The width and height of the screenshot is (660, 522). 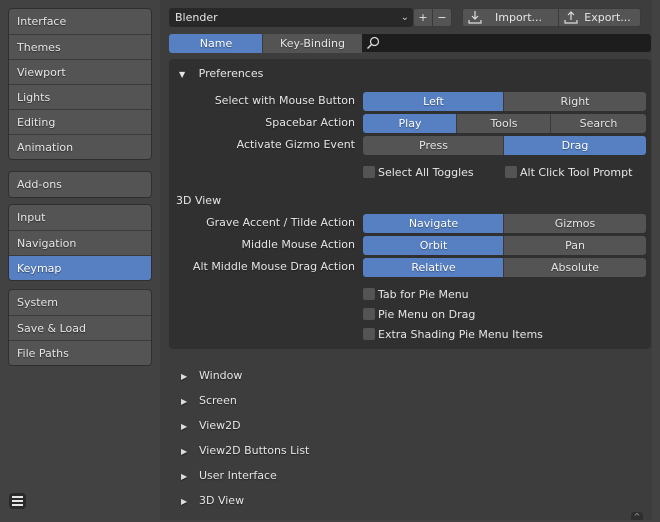 I want to click on scrollbar-track, so click(x=656, y=260).